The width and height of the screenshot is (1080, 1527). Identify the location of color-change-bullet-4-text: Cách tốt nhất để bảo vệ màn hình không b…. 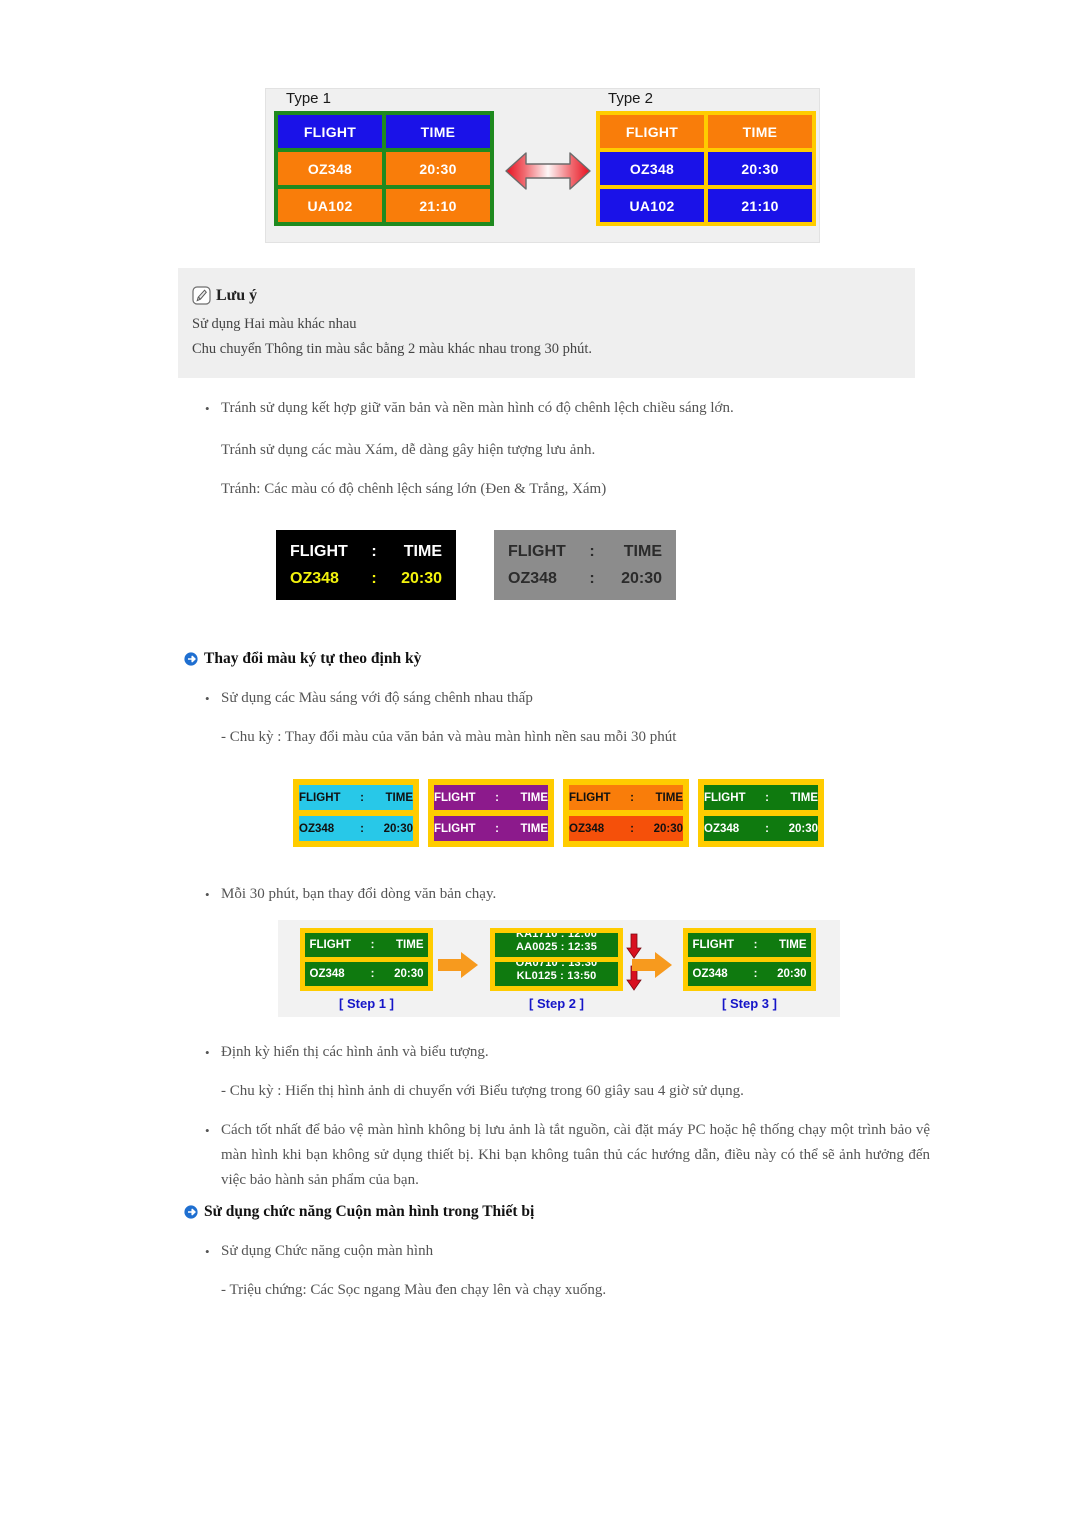
(575, 1155).